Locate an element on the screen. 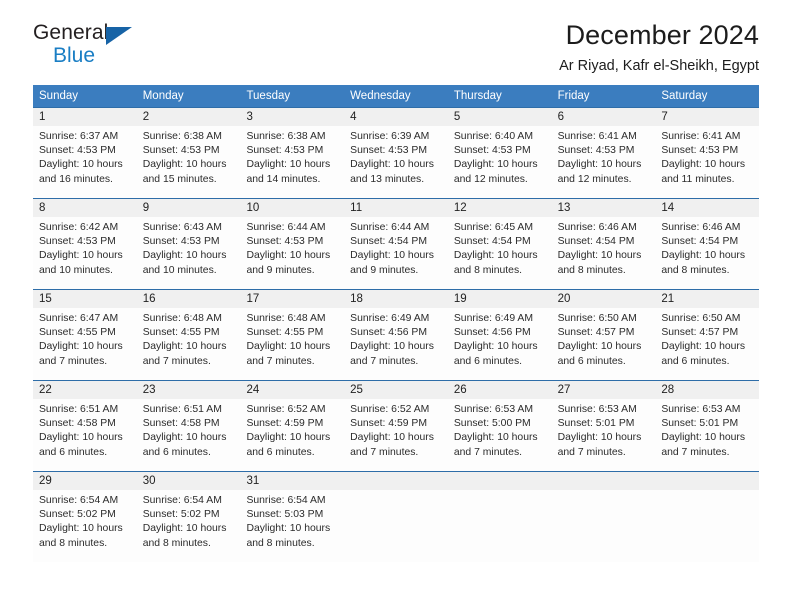  day-number: 24 is located at coordinates (292, 390).